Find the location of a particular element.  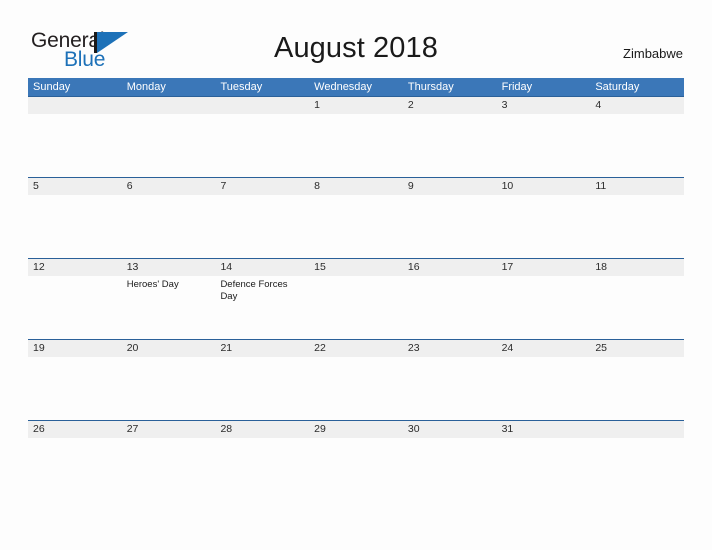

day-number: 24 is located at coordinates (544, 348).